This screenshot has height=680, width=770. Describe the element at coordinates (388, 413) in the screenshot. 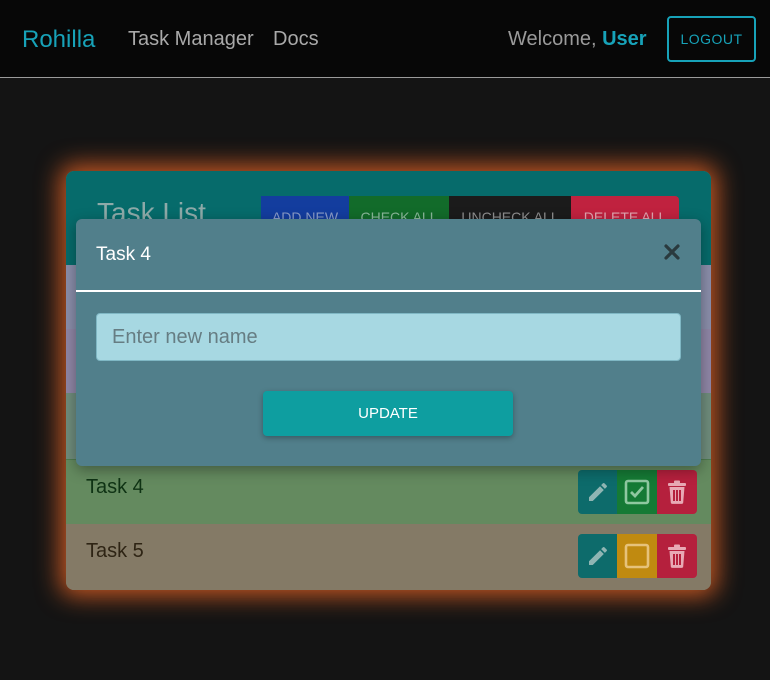

I see `update-button: UPDATE` at that location.